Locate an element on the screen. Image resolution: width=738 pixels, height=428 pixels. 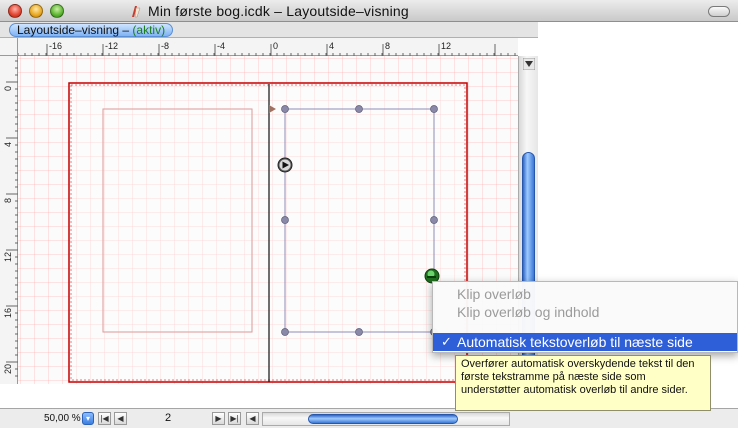
hruler-label: -8 is located at coordinates (165, 46).